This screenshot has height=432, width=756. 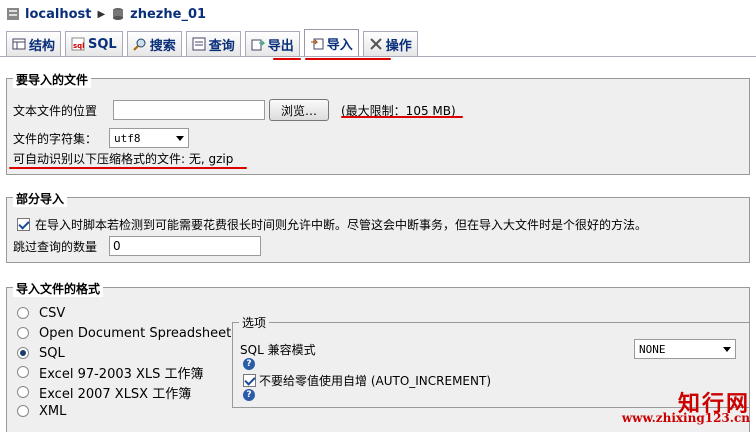 What do you see at coordinates (149, 138) in the screenshot?
I see `charset-select: utf8` at bounding box center [149, 138].